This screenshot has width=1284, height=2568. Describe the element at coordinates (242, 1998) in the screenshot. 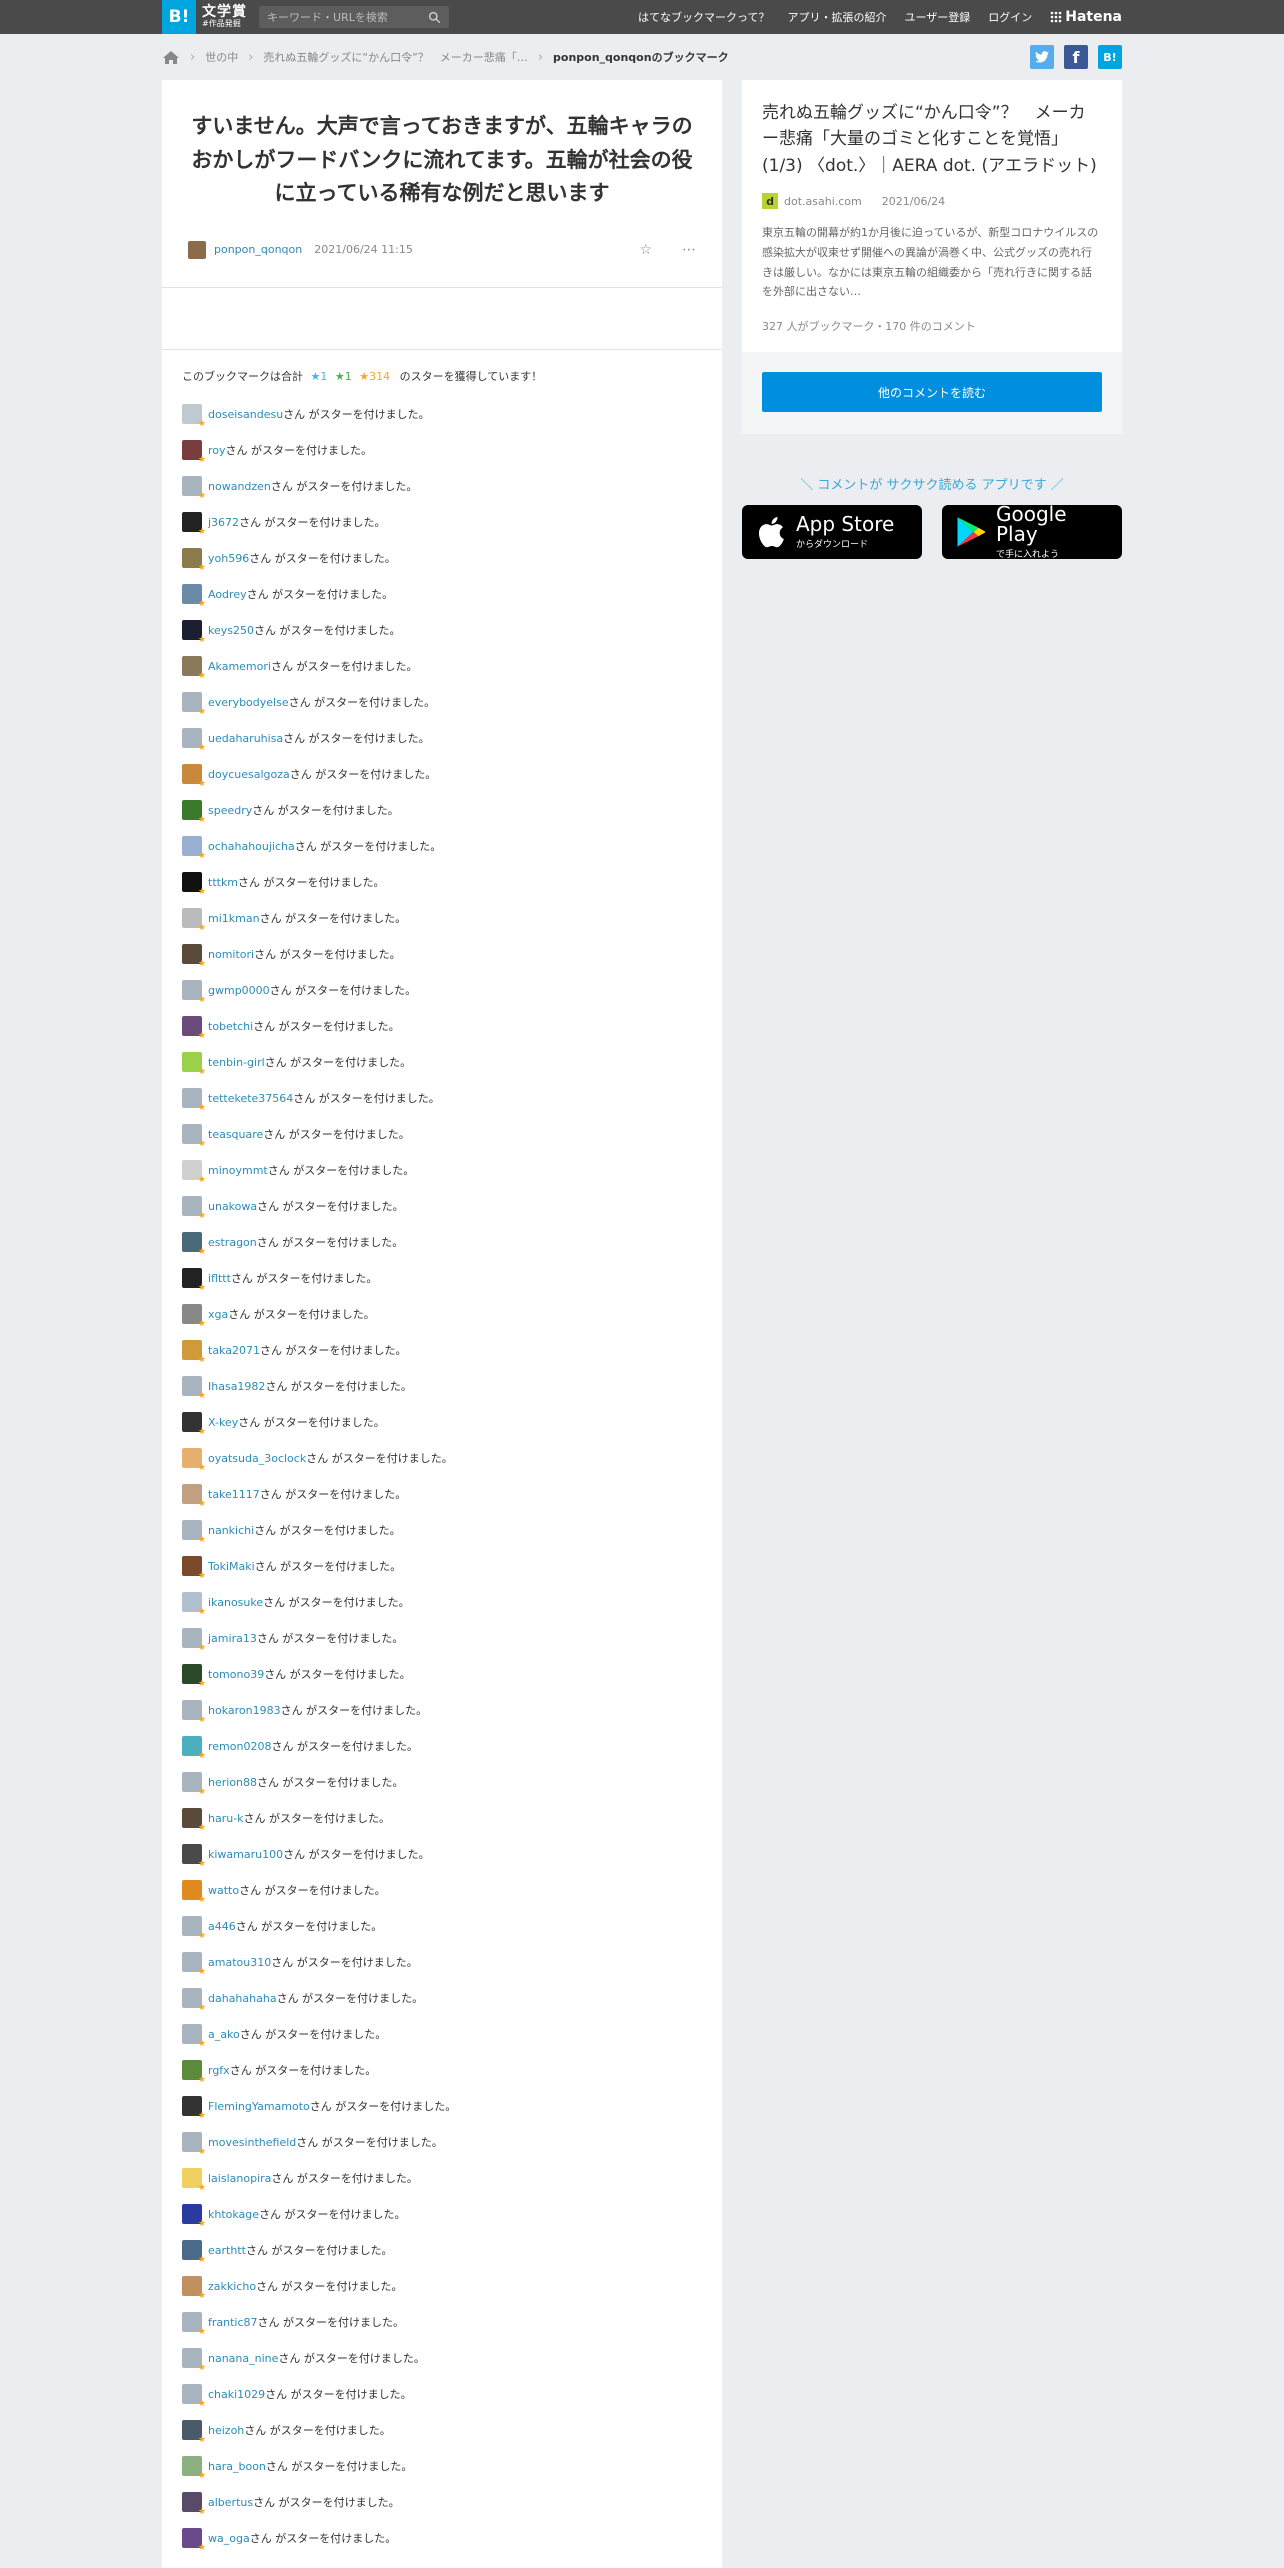

I see `star-user-link: dahahahaha` at that location.